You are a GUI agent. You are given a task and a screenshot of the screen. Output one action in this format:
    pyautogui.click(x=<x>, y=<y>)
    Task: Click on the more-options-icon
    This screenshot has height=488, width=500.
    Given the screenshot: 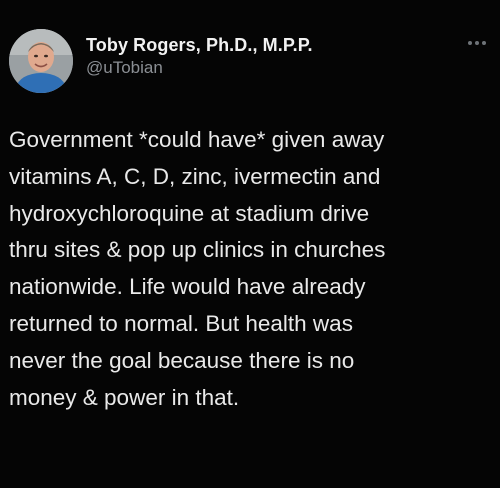 What is the action you would take?
    pyautogui.click(x=479, y=43)
    